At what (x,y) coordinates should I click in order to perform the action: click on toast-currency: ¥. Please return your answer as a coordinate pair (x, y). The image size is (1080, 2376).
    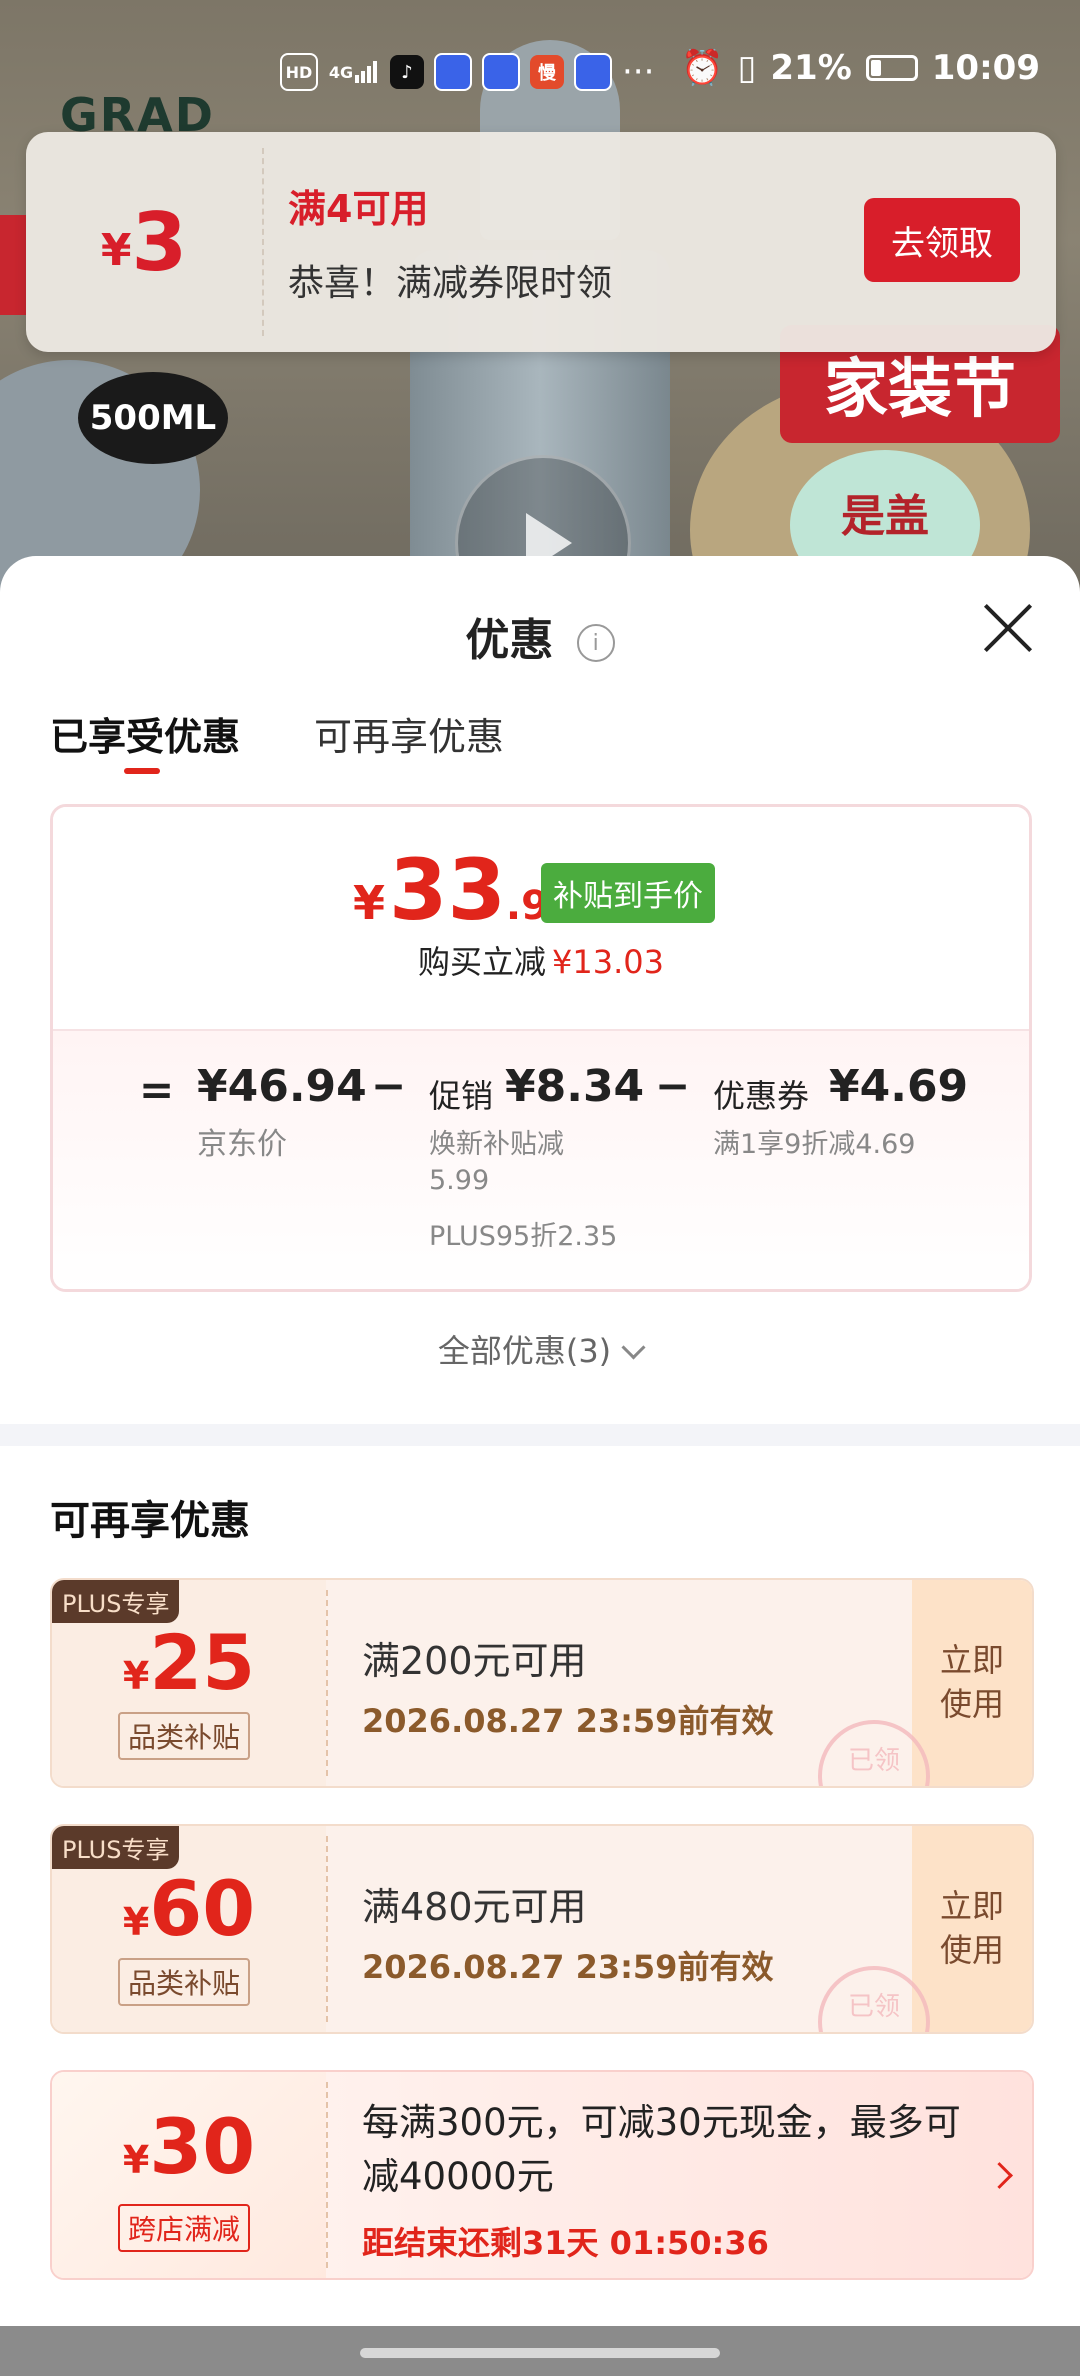
    Looking at the image, I should click on (116, 250).